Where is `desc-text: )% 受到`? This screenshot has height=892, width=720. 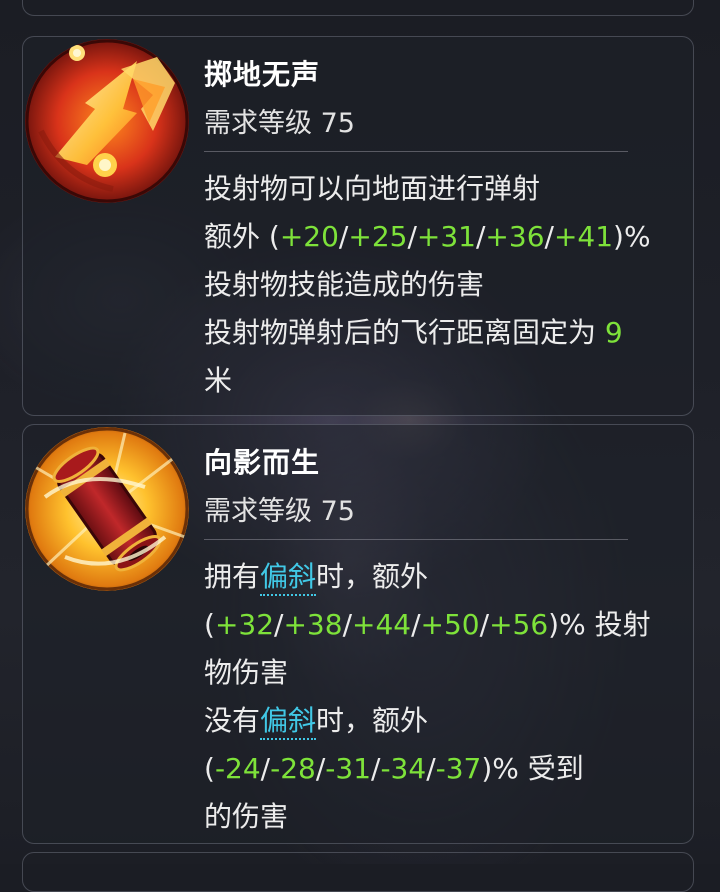
desc-text: )% 受到 is located at coordinates (532, 768).